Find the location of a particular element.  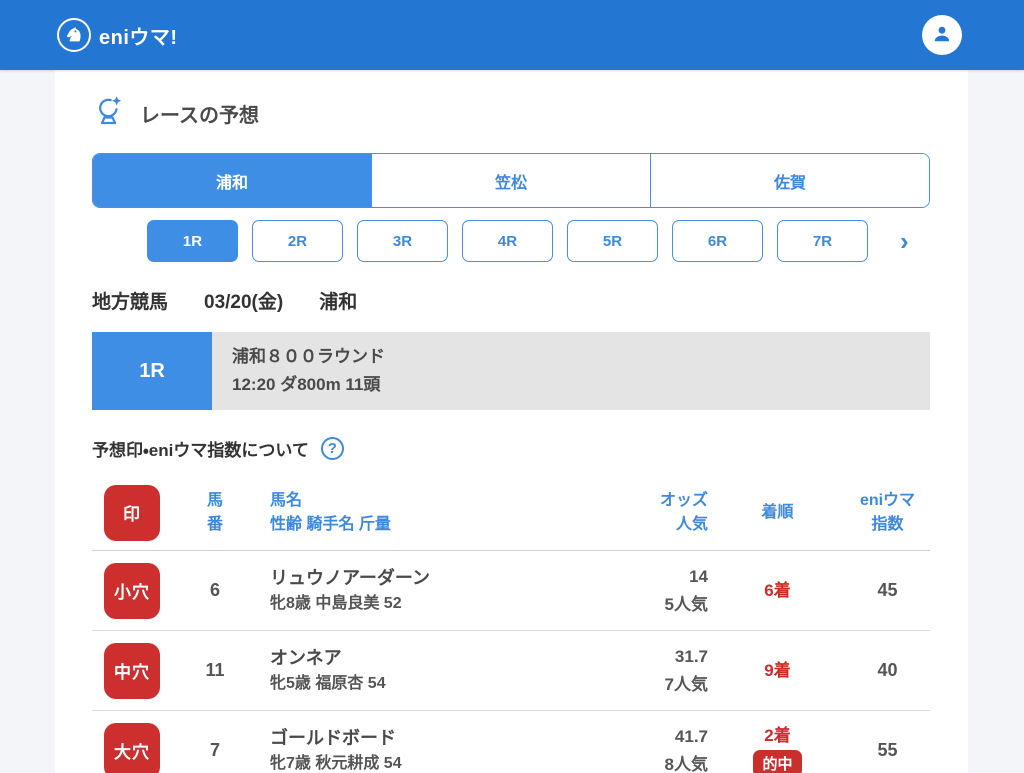

mark-cell: 中穴 is located at coordinates (132, 670).